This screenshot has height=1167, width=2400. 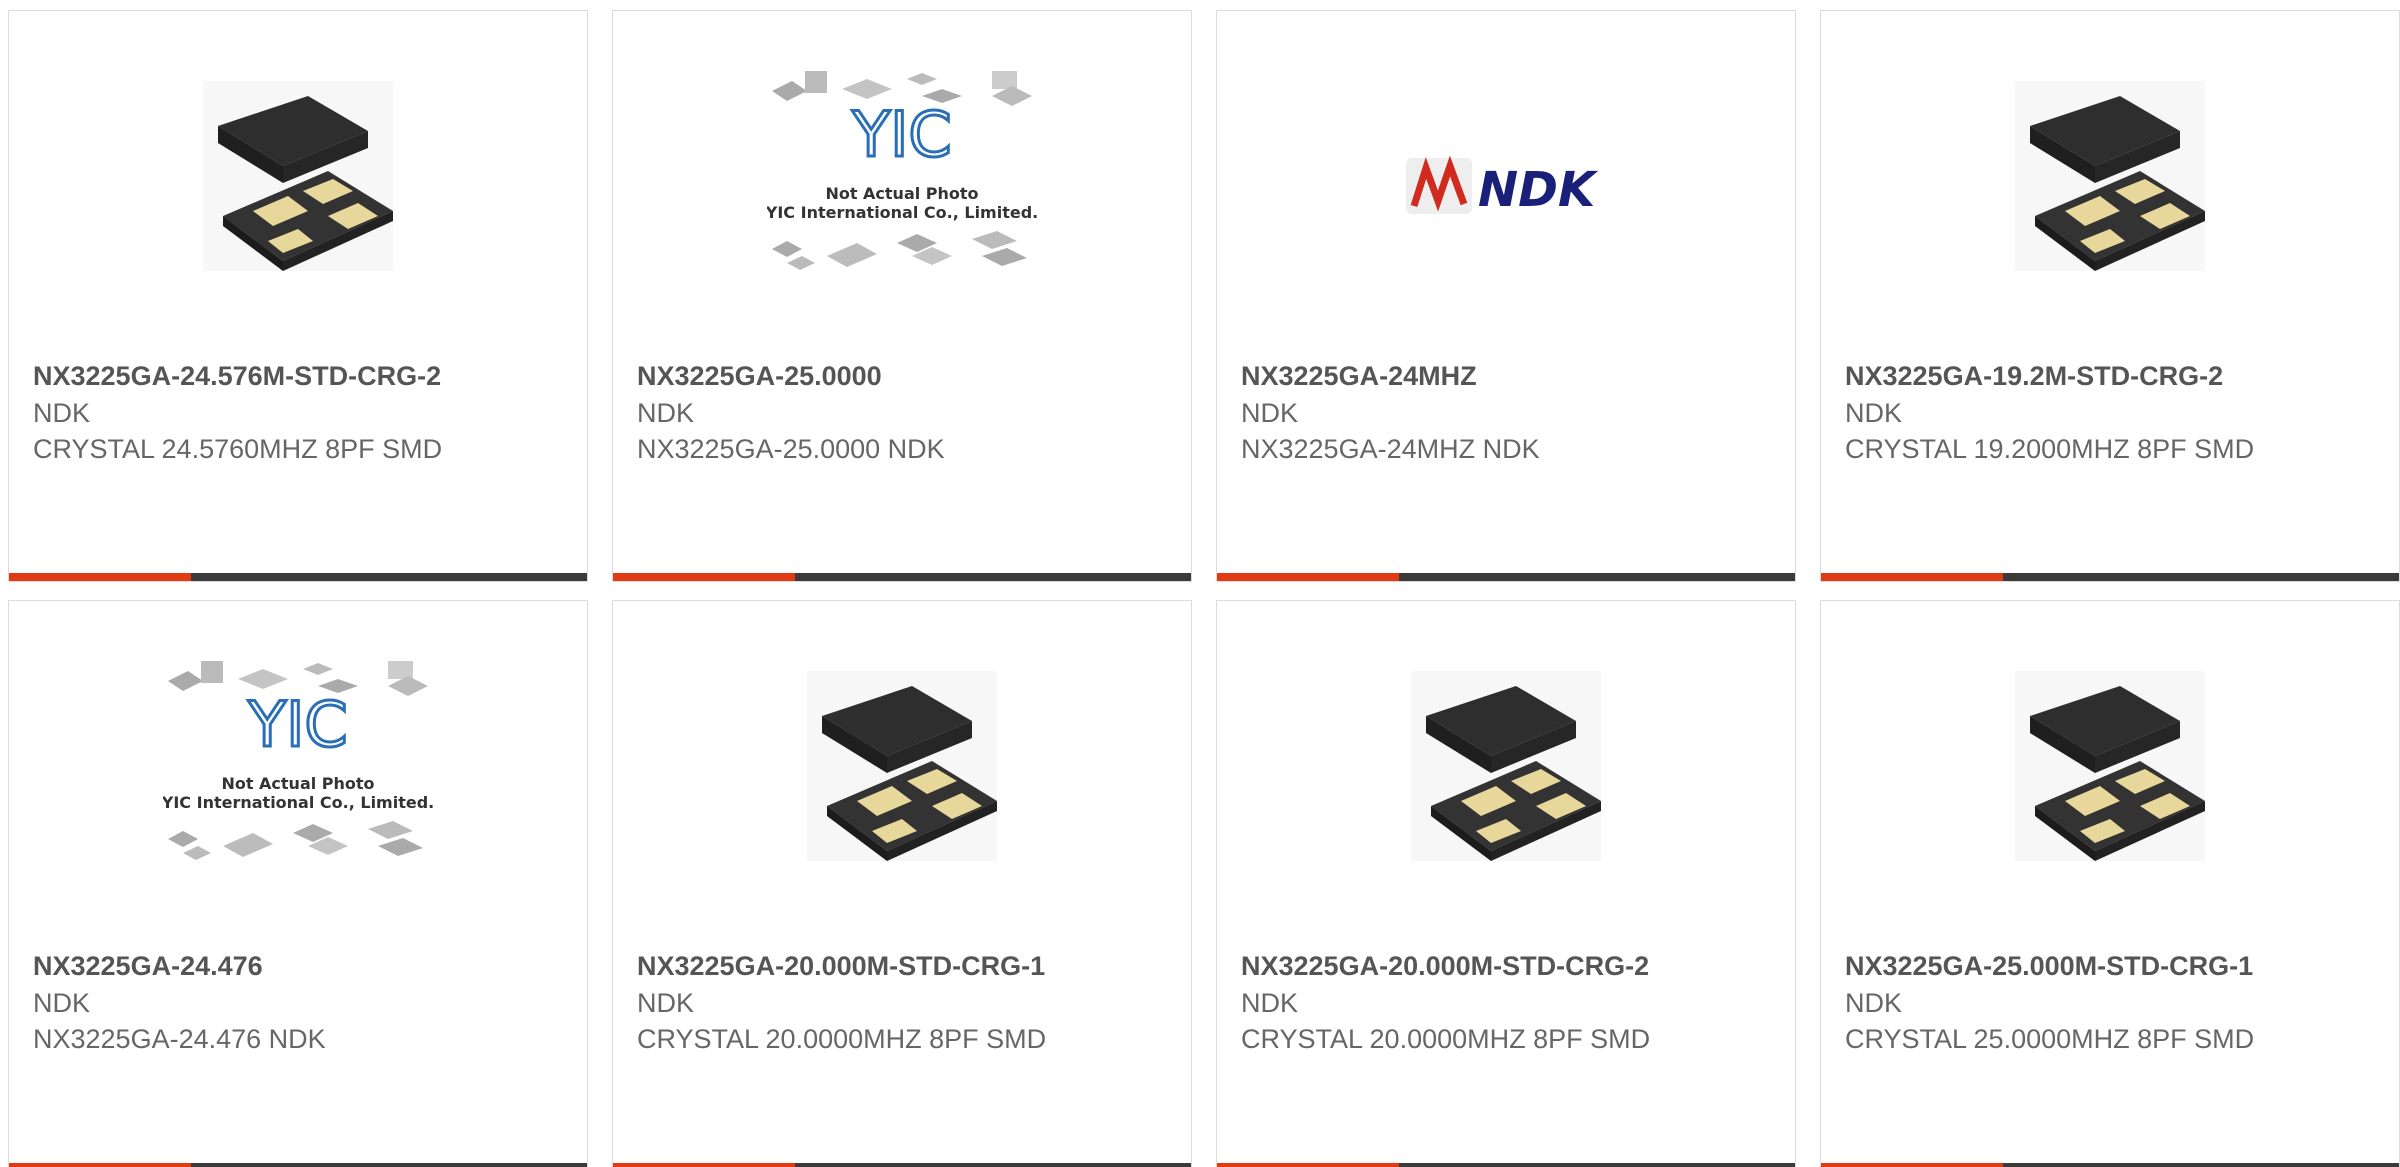 I want to click on part-number-link: NX3225GA-24MHZ, so click(x=1510, y=376).